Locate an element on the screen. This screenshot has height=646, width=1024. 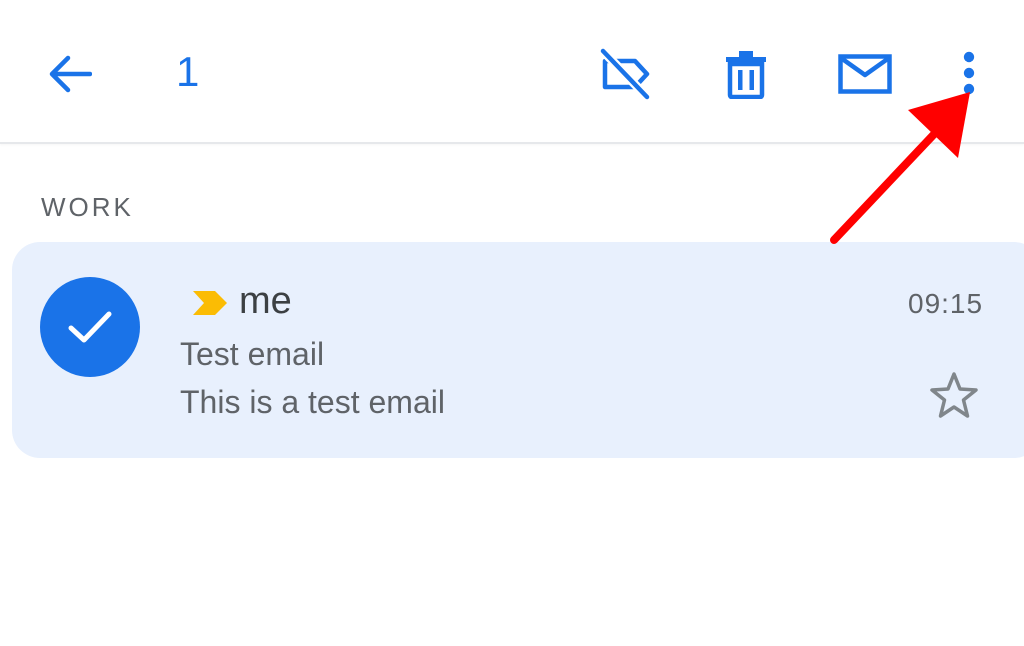
section-header-work: WORK is located at coordinates (87, 207).